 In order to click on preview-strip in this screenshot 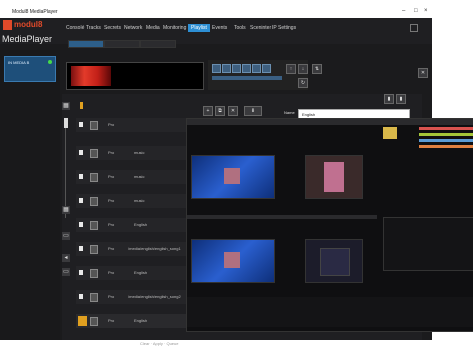, I will do `click(135, 76)`.